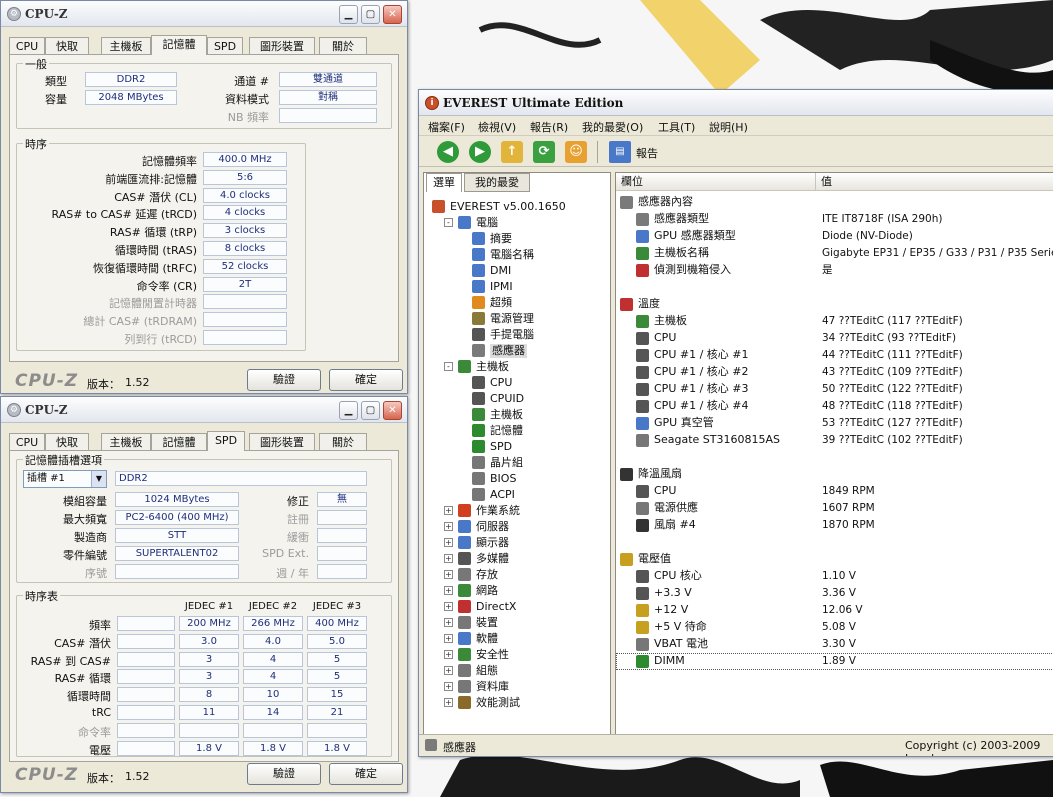  Describe the element at coordinates (934, 182) in the screenshot. I see `column-header-value: 值` at that location.